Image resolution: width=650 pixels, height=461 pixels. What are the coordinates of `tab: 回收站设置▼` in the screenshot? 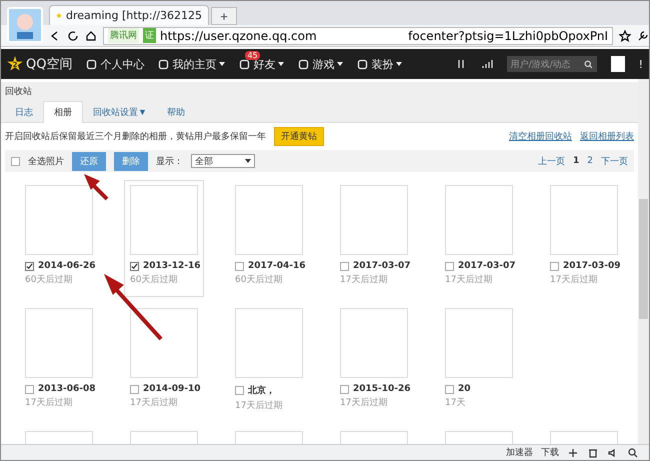 It's located at (120, 112).